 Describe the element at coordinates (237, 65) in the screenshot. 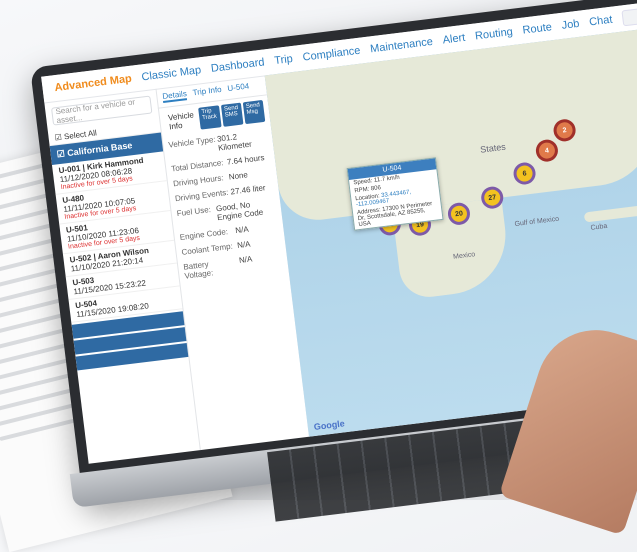

I see `nav-dashboard: Dashboard` at that location.